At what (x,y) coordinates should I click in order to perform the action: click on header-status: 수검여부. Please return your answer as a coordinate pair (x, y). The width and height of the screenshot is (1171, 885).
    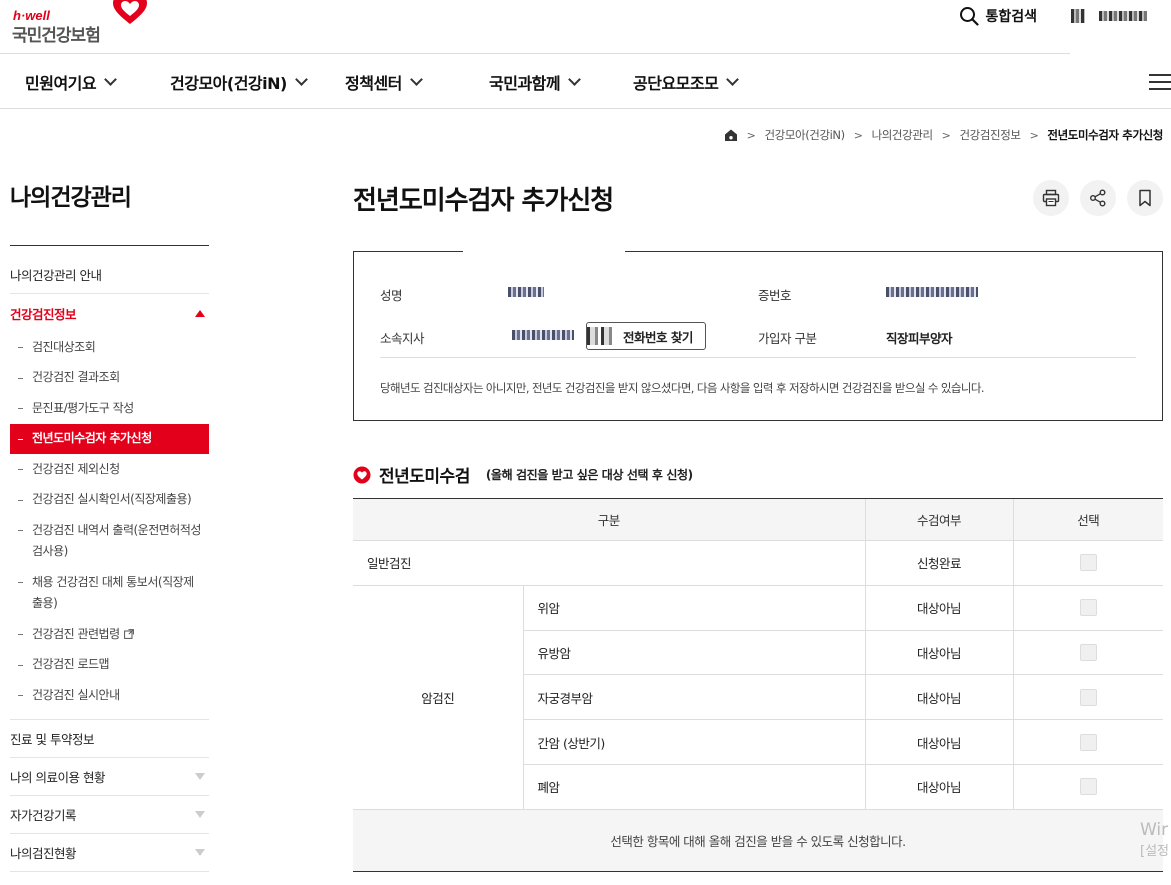
    Looking at the image, I should click on (938, 519).